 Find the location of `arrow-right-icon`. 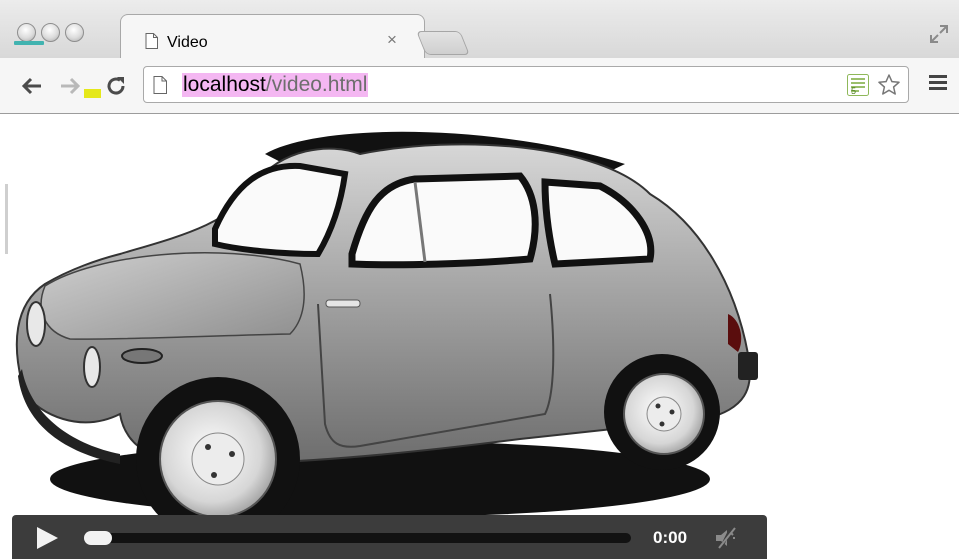

arrow-right-icon is located at coordinates (71, 86).